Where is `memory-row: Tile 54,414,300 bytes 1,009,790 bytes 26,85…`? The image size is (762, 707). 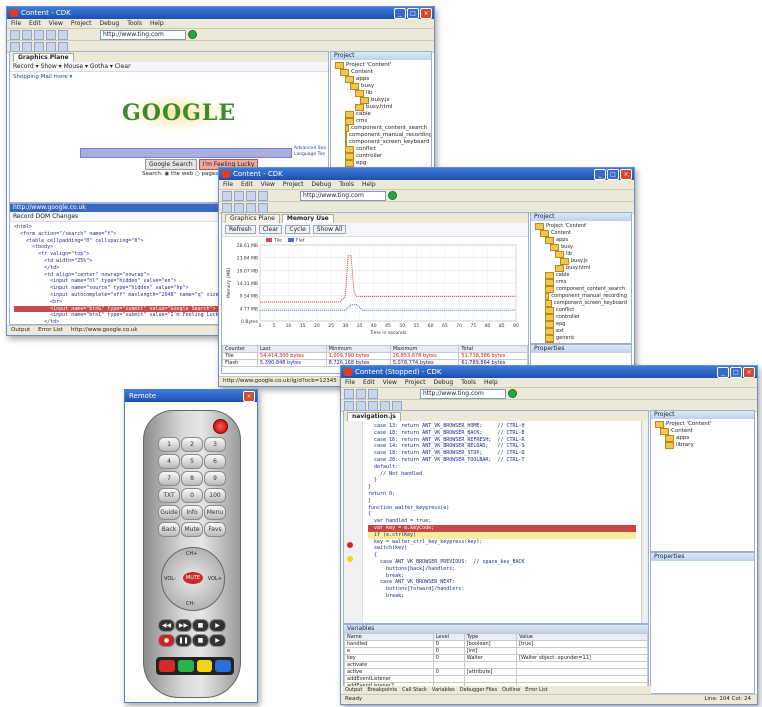 memory-row: Tile 54,414,300 bytes 1,009,790 bytes 26,85… is located at coordinates (375, 356).